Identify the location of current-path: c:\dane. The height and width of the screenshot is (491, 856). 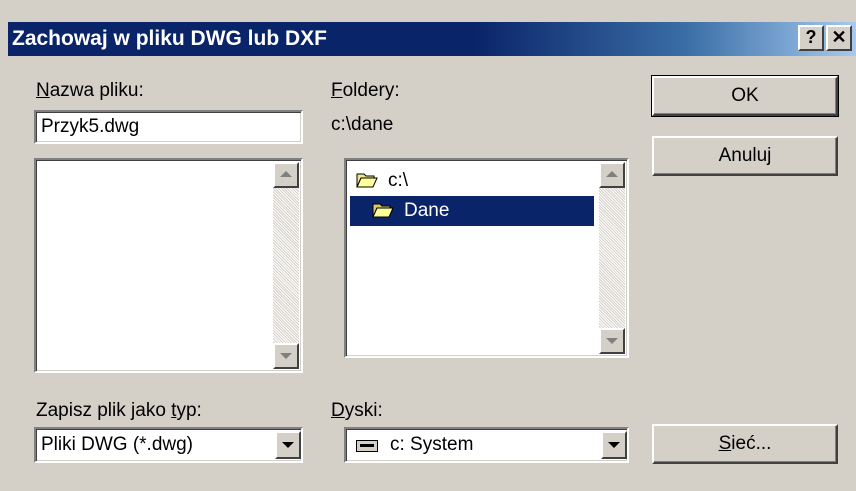
(362, 124).